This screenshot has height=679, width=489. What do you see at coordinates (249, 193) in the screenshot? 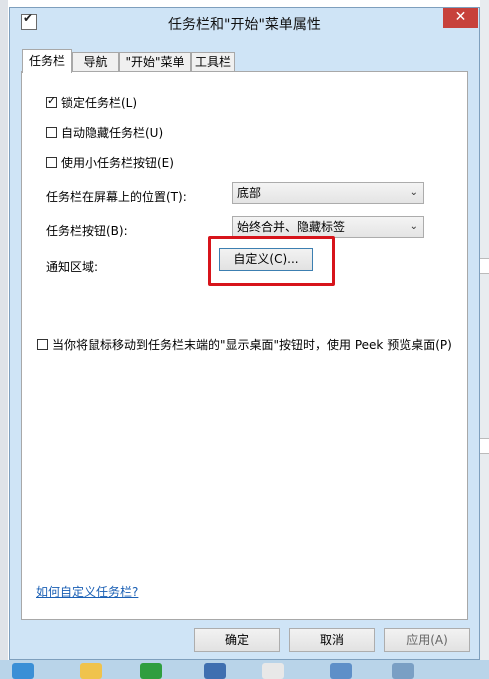
I see `position-select-value: 底部` at bounding box center [249, 193].